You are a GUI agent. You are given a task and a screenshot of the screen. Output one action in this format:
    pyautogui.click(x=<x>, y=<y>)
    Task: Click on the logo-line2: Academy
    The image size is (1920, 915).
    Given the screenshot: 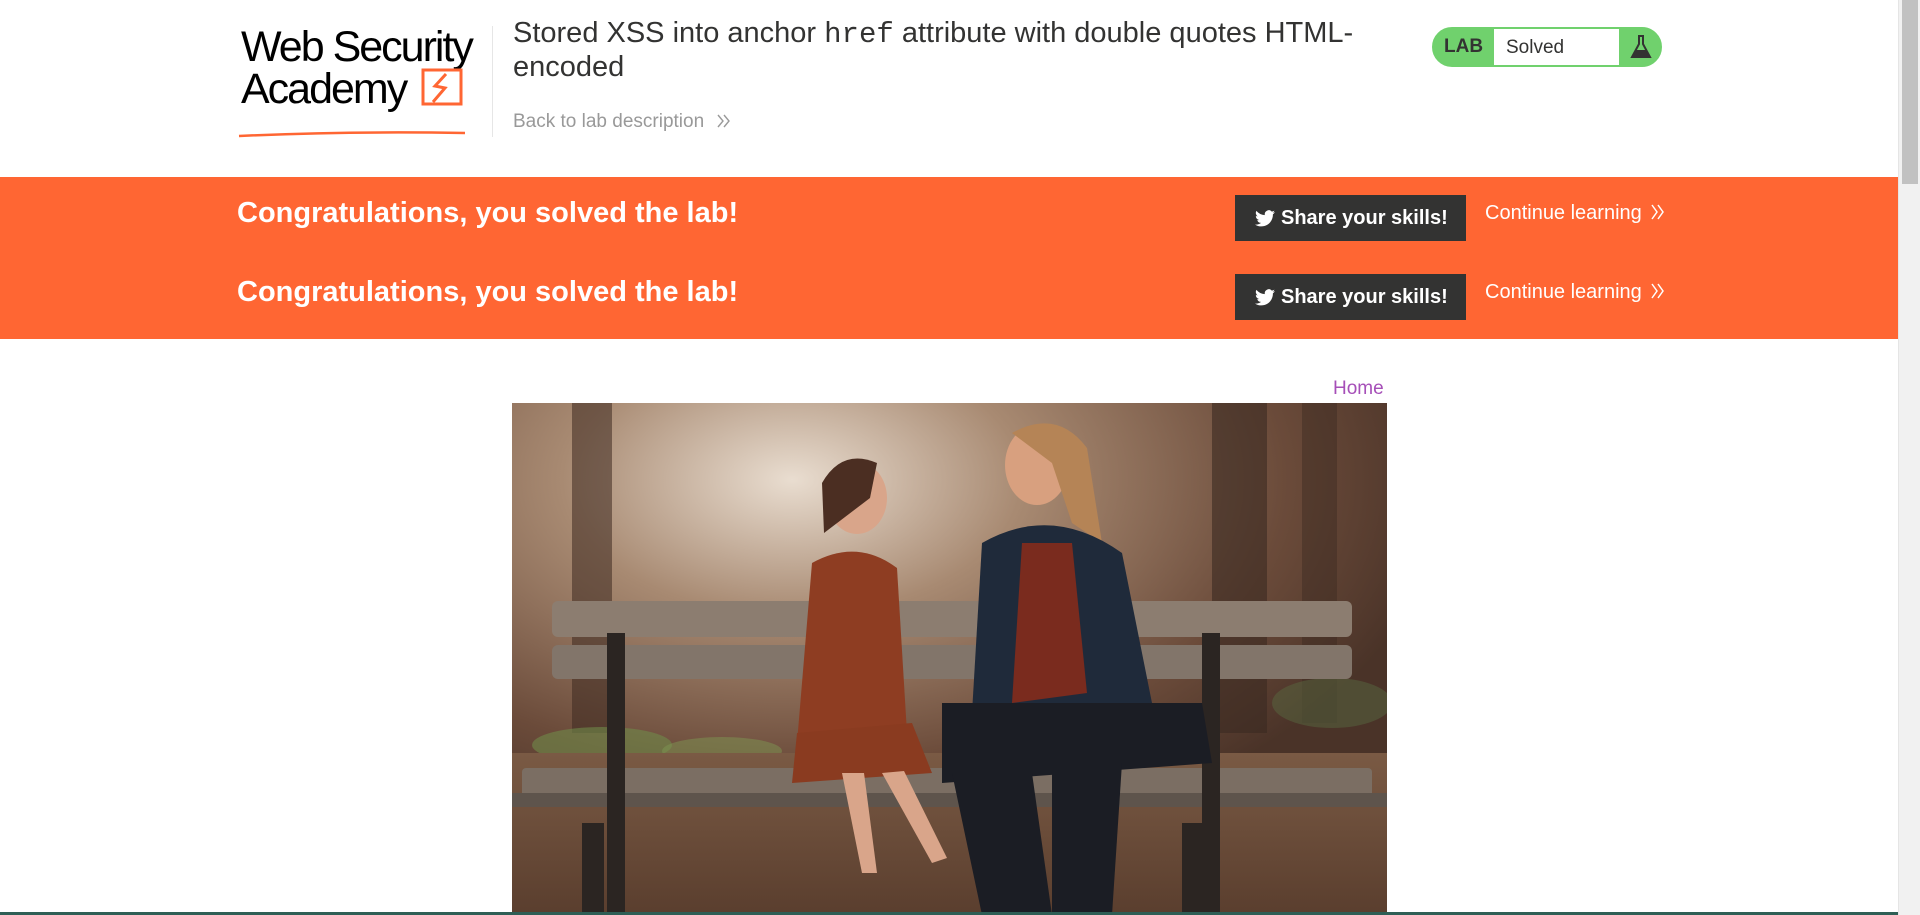 What is the action you would take?
    pyautogui.click(x=324, y=89)
    